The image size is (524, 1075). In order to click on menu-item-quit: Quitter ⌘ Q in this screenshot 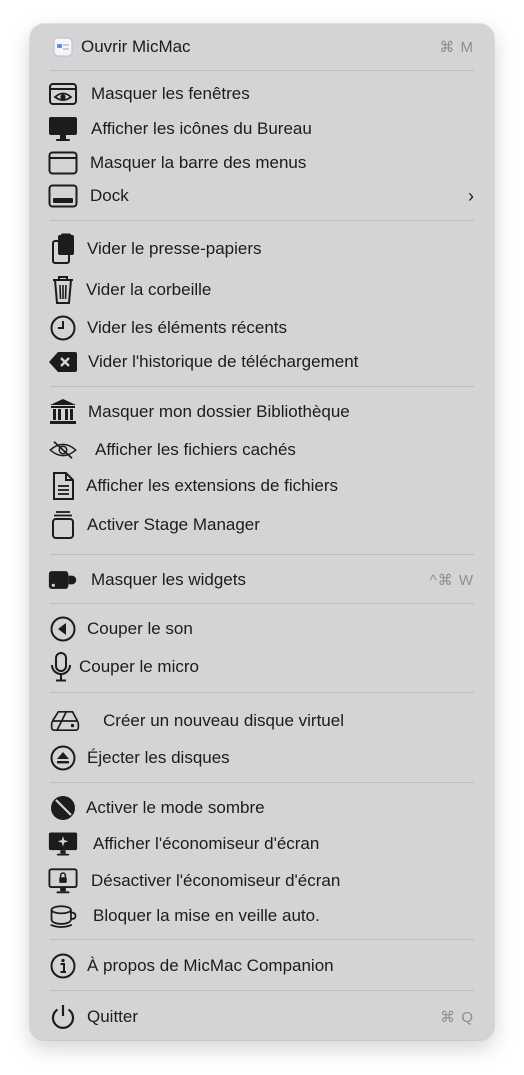, I will do `click(262, 1017)`.